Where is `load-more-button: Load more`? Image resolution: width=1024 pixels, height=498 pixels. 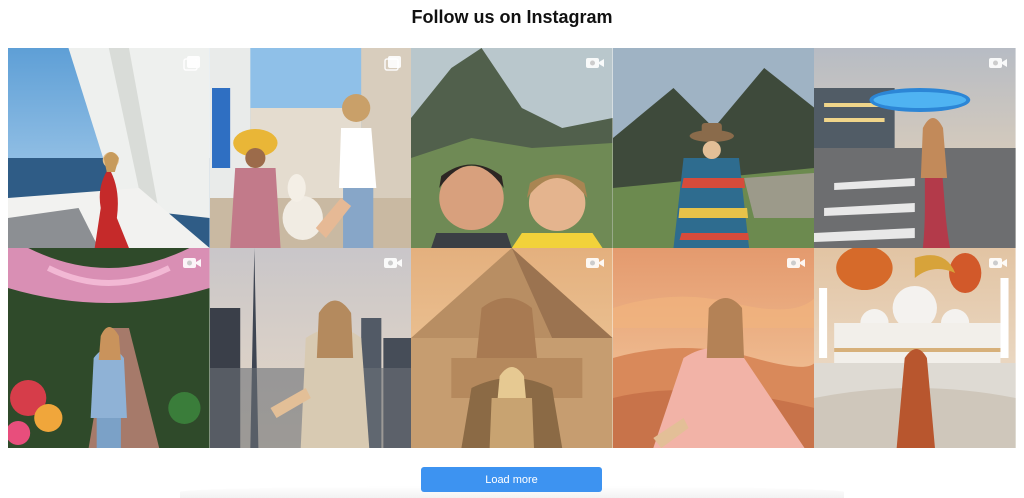
load-more-button: Load more is located at coordinates (511, 479).